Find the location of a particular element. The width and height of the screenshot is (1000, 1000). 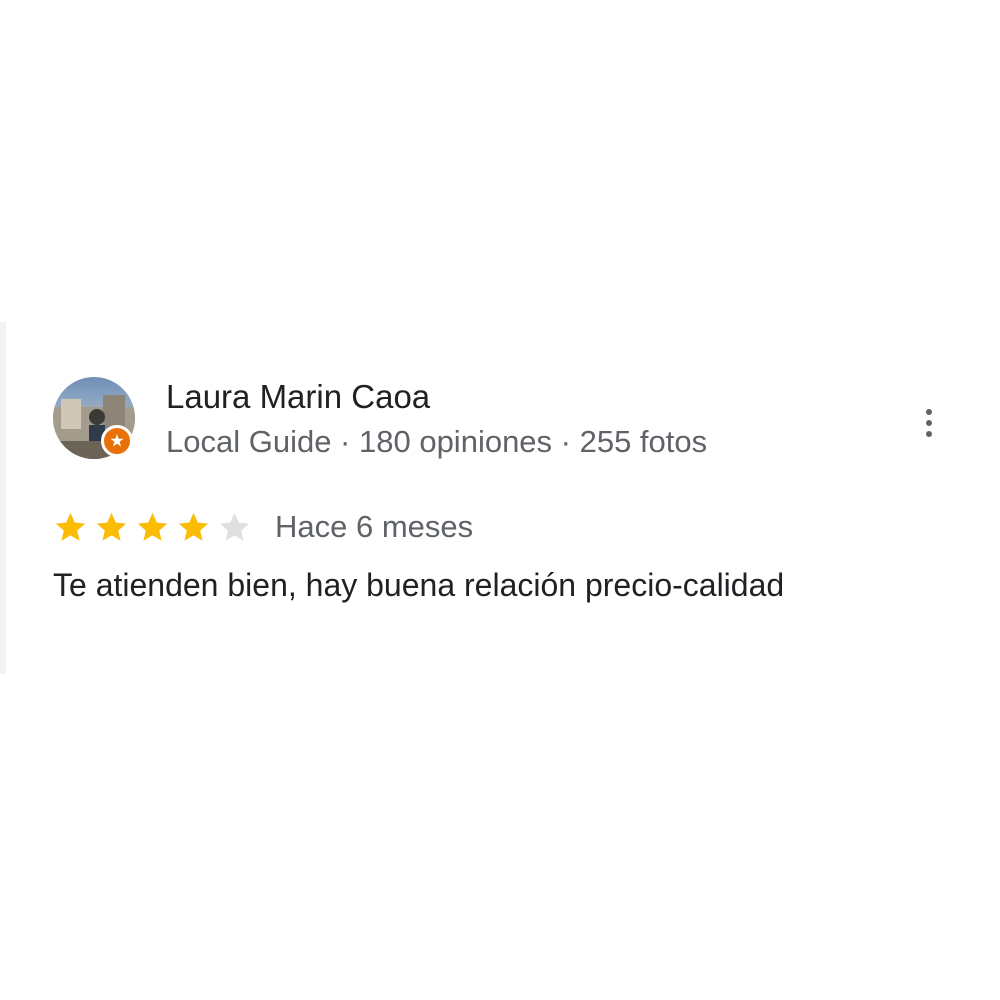

star-rating is located at coordinates (152, 527).